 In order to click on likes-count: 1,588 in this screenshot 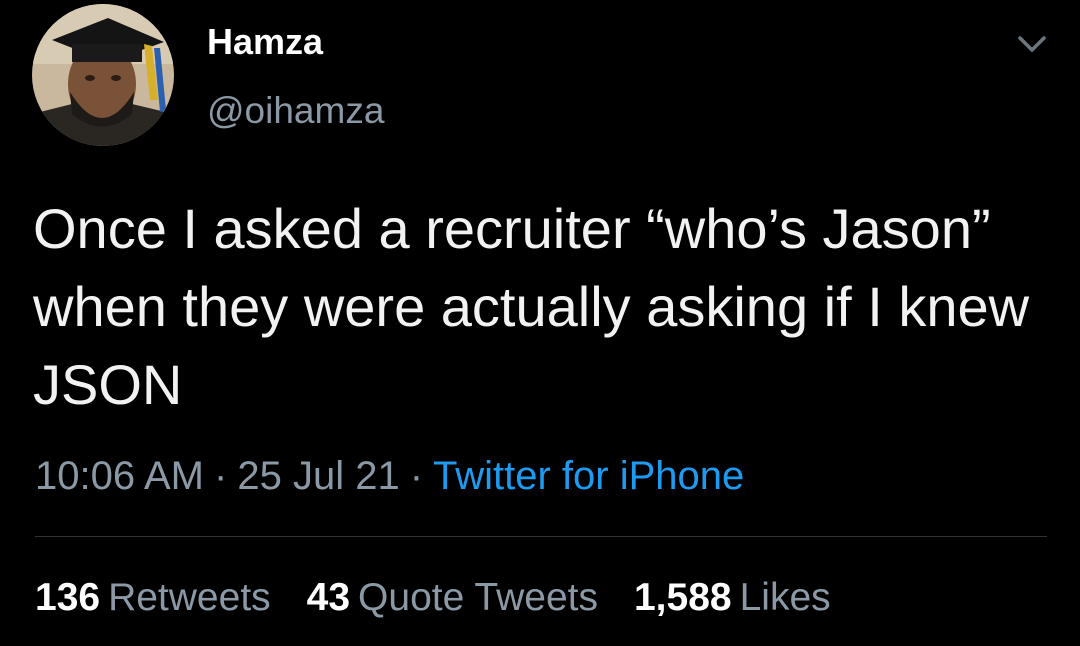, I will do `click(682, 597)`.